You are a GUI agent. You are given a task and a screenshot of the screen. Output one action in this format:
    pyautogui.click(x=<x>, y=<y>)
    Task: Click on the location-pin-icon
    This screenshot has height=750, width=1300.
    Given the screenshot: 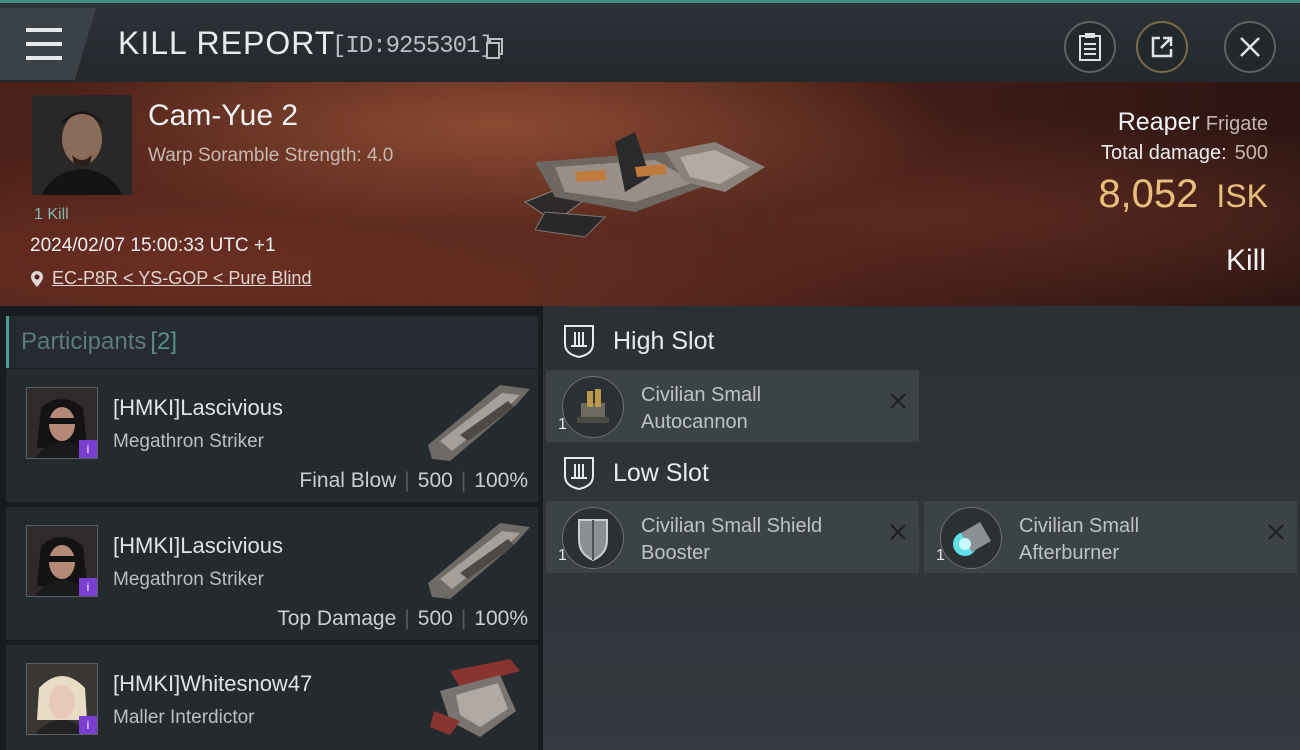 What is the action you would take?
    pyautogui.click(x=37, y=278)
    